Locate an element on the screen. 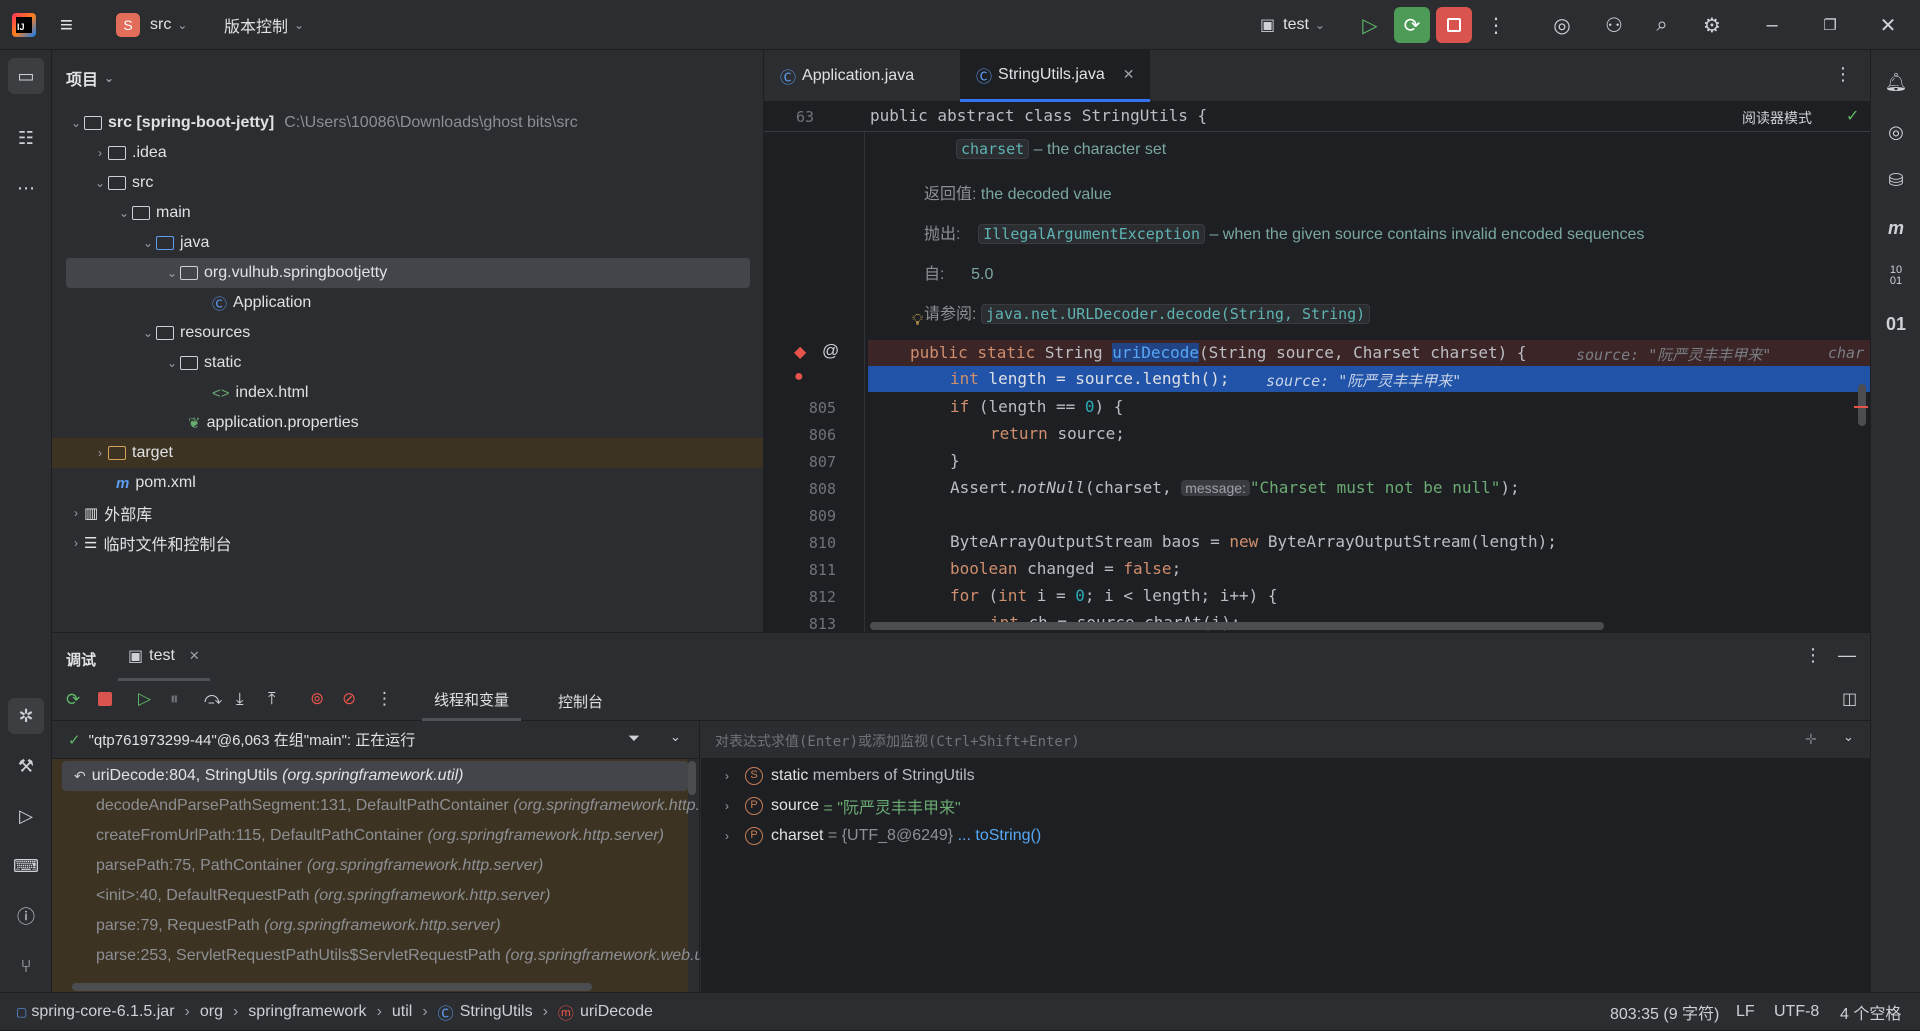 This screenshot has height=1031, width=1920. debug-bug-icon: ✲ is located at coordinates (26, 716).